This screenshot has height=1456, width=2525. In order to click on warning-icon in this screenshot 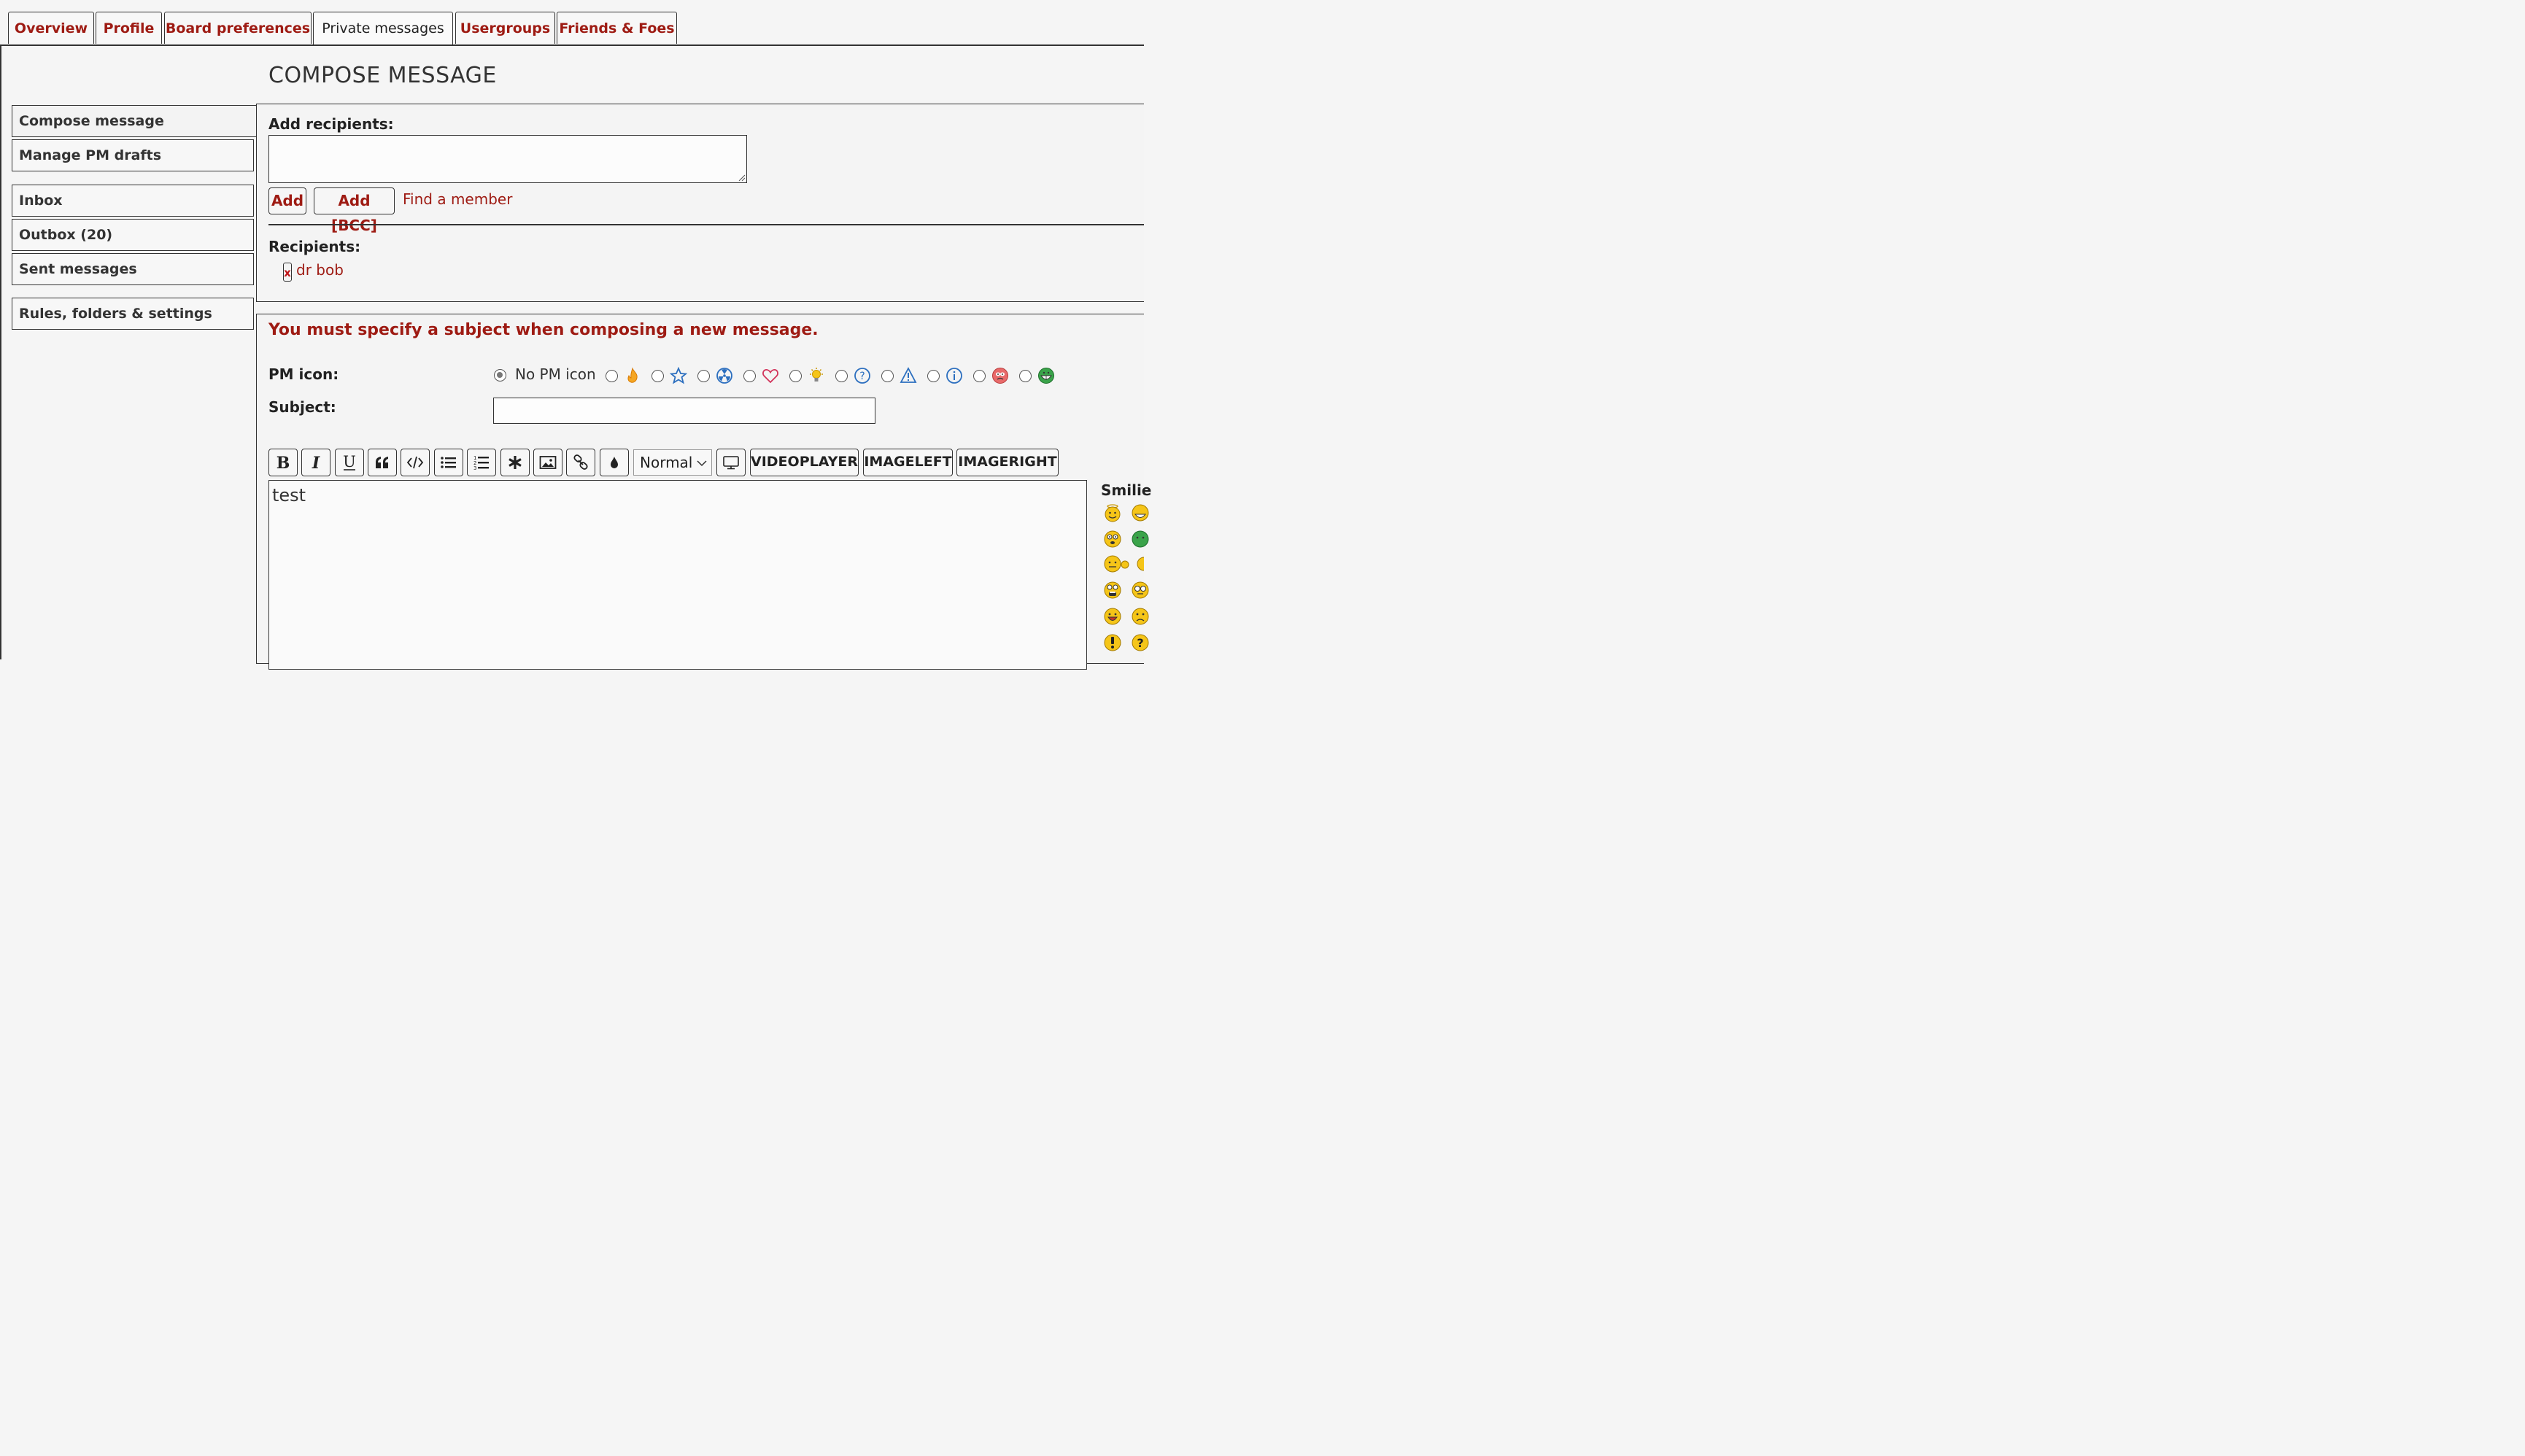, I will do `click(908, 375)`.